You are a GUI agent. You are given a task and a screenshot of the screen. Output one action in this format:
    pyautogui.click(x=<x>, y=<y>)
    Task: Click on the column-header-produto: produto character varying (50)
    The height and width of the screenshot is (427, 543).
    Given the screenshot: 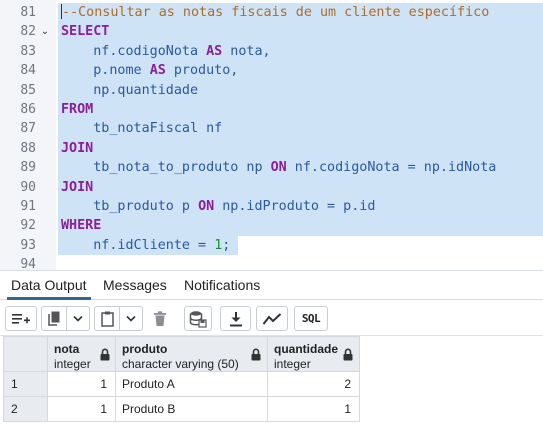 What is the action you would take?
    pyautogui.click(x=192, y=354)
    